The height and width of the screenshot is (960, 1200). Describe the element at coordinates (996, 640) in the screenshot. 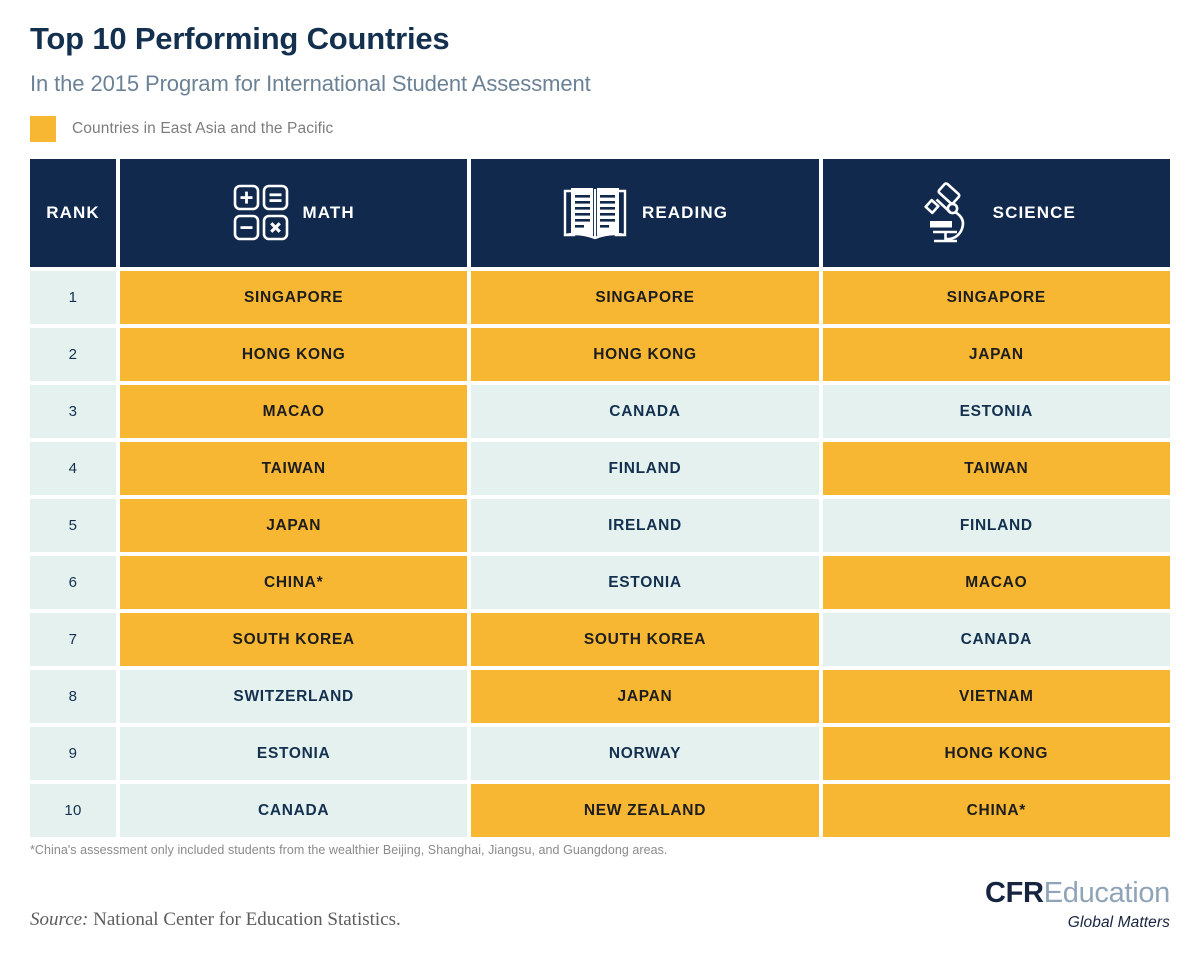

I see `cell-country-science: CANADA` at that location.